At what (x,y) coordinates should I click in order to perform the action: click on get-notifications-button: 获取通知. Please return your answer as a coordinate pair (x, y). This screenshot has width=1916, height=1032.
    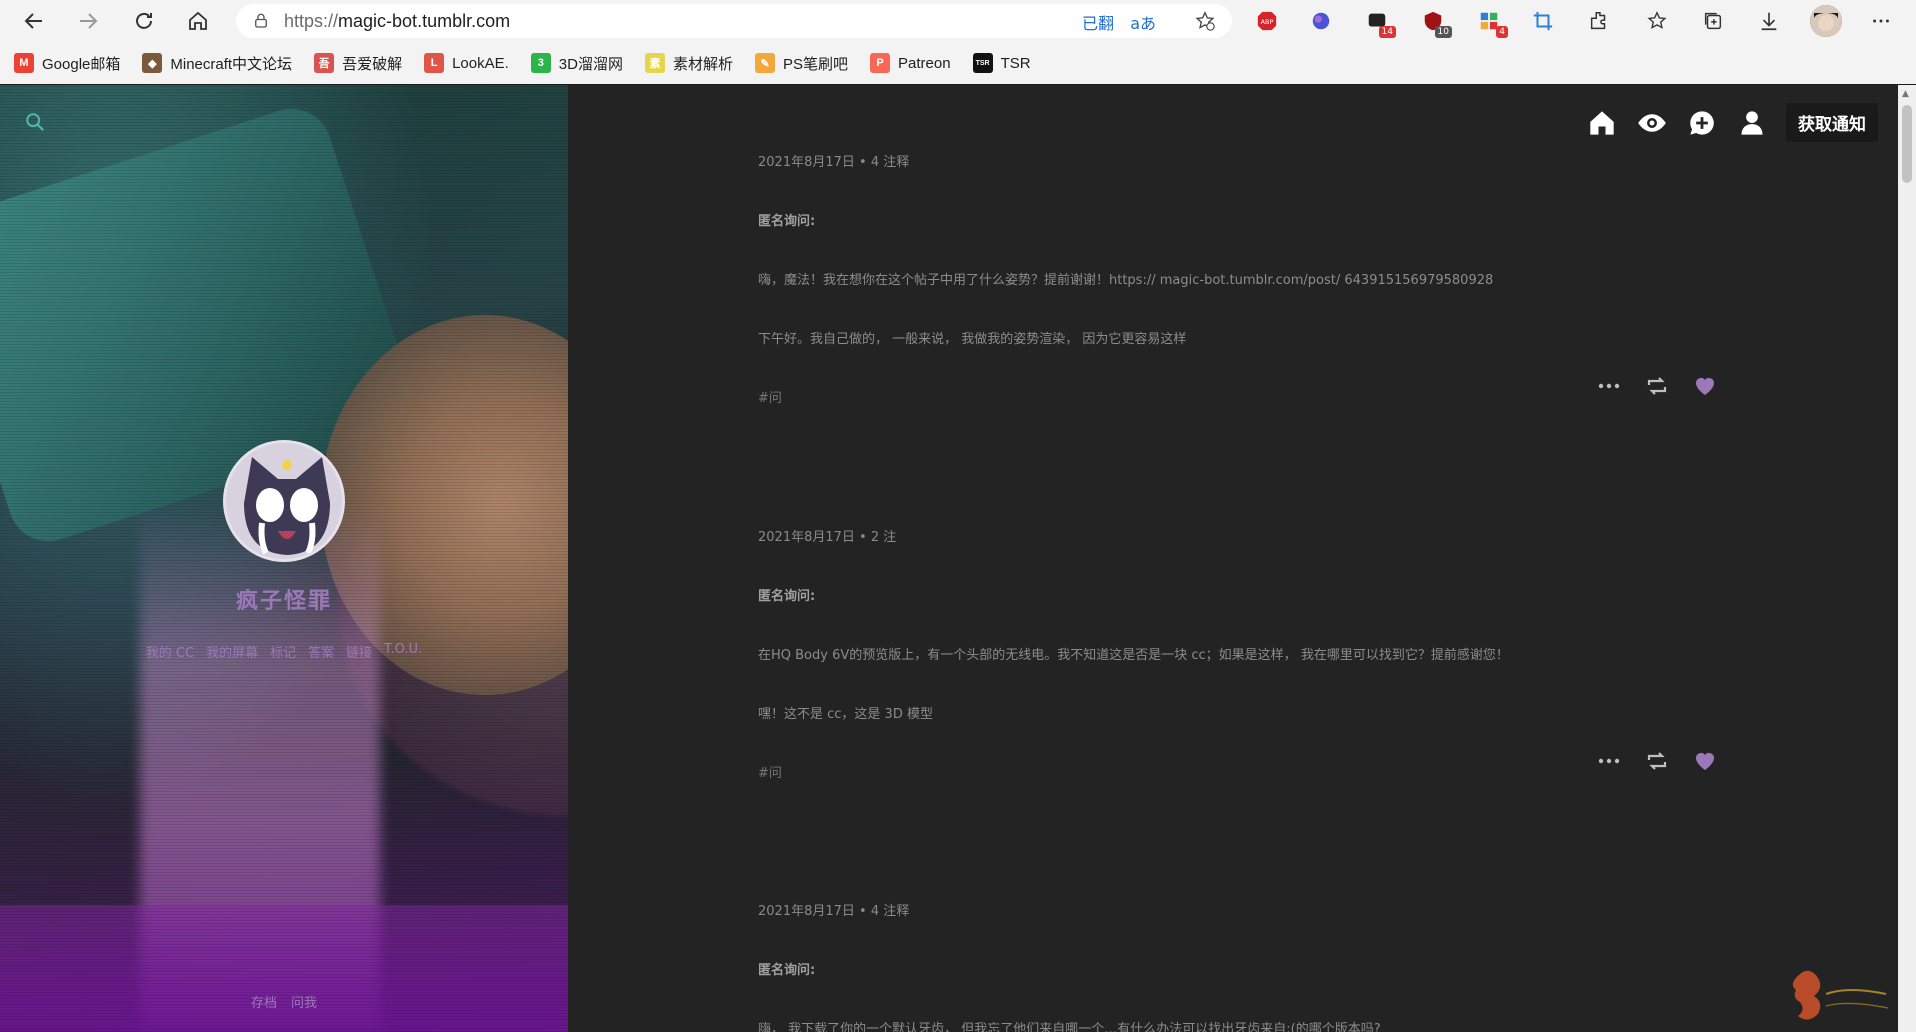
    Looking at the image, I should click on (1832, 122).